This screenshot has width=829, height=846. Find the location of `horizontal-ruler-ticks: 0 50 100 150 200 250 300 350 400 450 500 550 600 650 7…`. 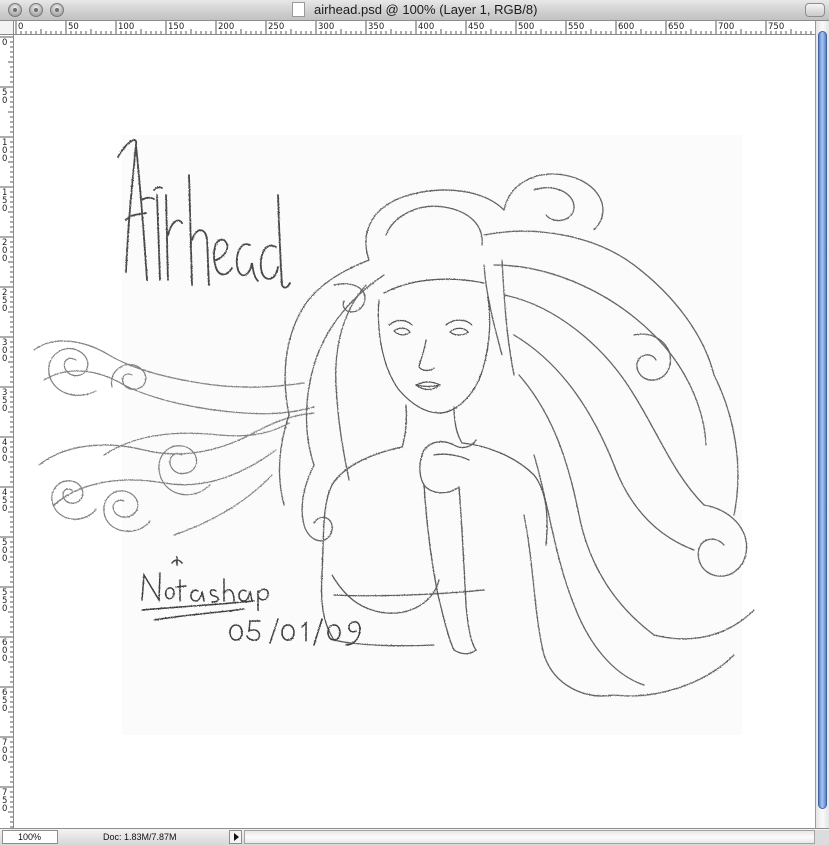

horizontal-ruler-ticks: 0 50 100 150 200 250 300 350 400 450 500 550 600 650 7… is located at coordinates (413, 27).